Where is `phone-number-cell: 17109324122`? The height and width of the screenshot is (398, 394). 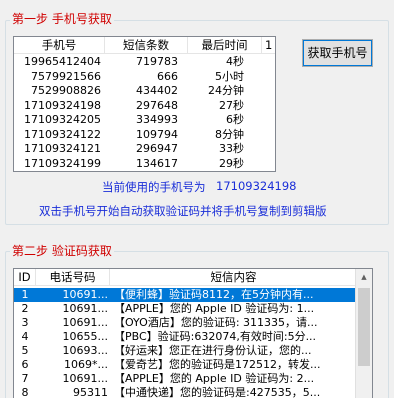
phone-number-cell: 17109324122 is located at coordinates (62, 134).